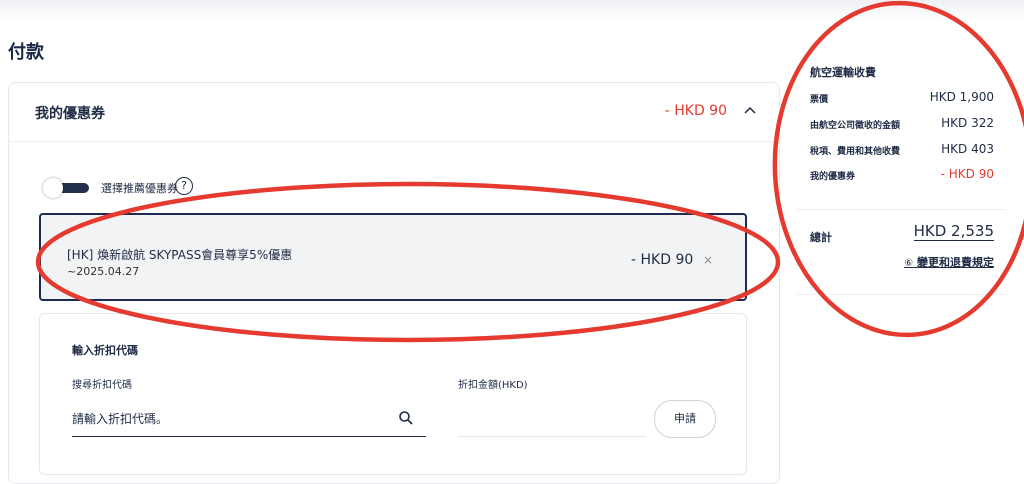  I want to click on coupon-header: 我的優惠券 - HKD 90, so click(394, 112).